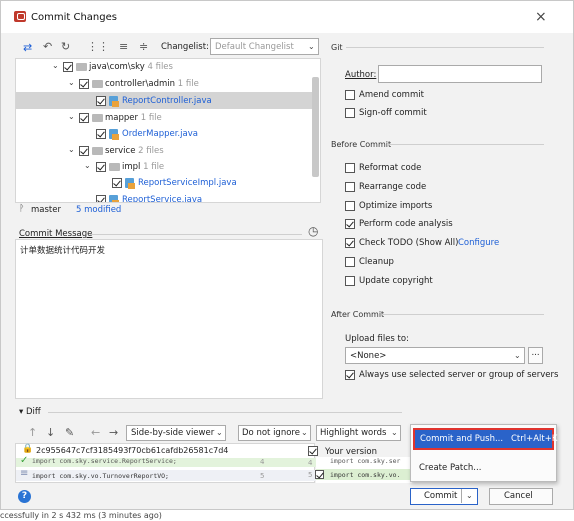 This screenshot has height=521, width=574. What do you see at coordinates (350, 243) in the screenshot?
I see `check-todo-checkbox` at bounding box center [350, 243].